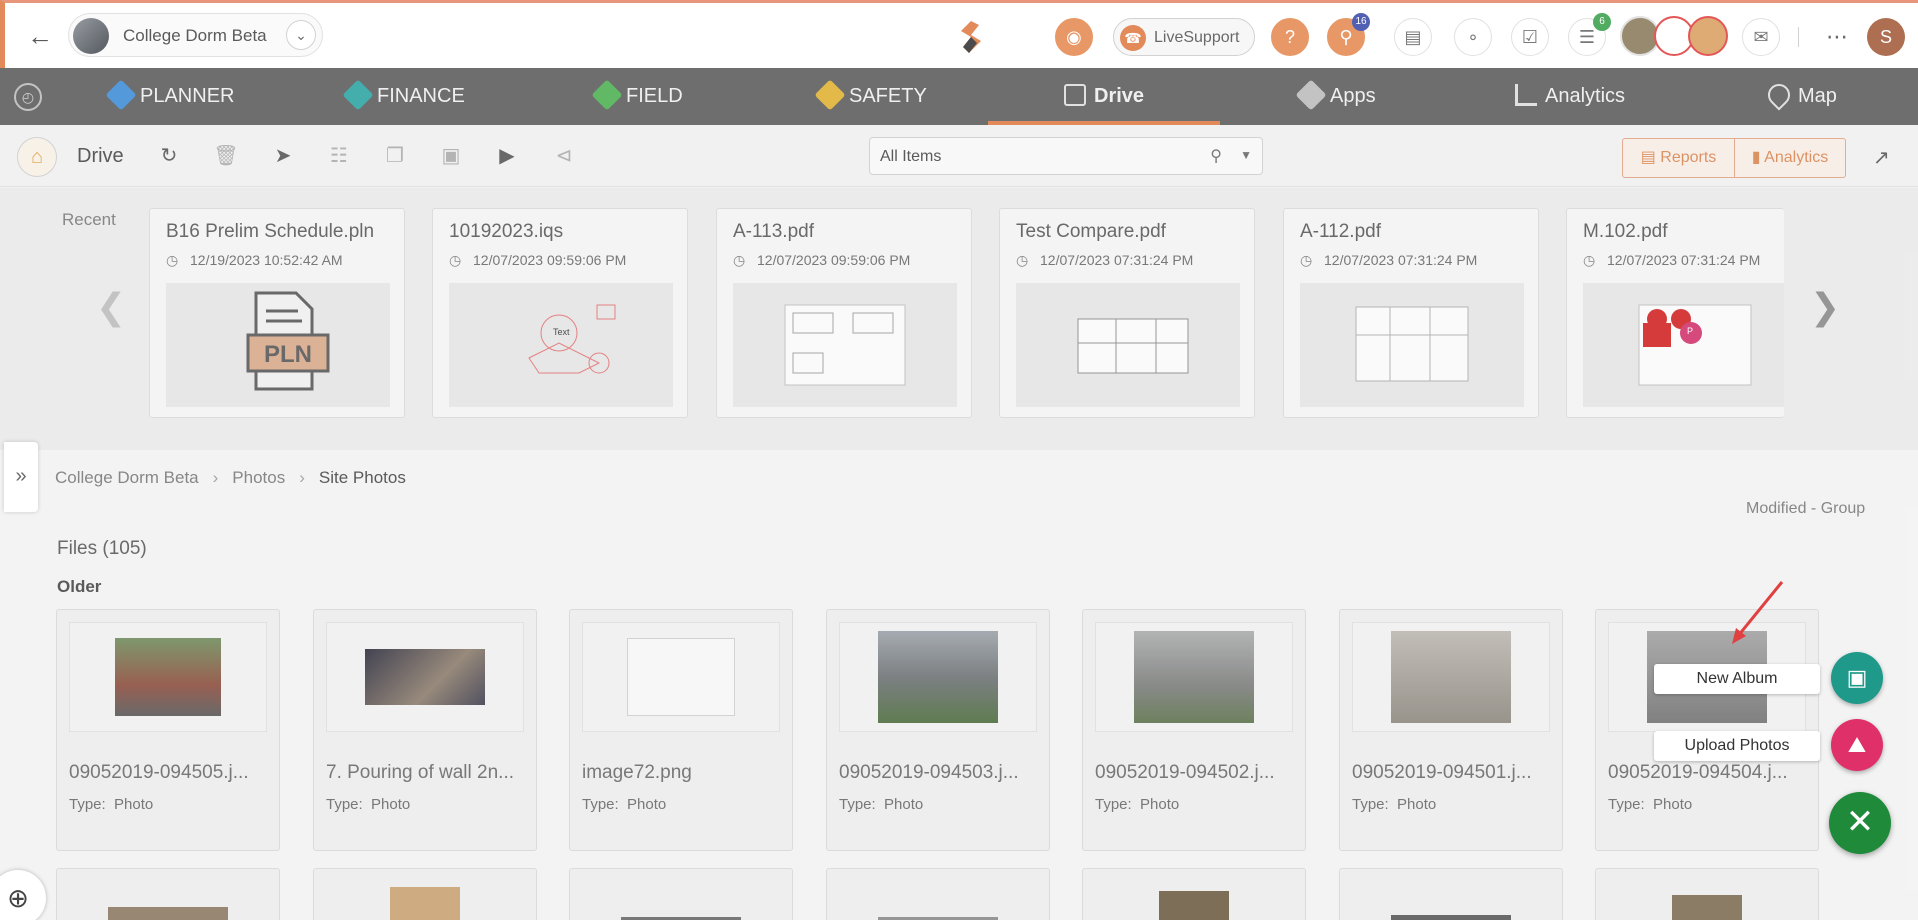  What do you see at coordinates (301, 35) in the screenshot?
I see `chevron-down-icon: ⌄` at bounding box center [301, 35].